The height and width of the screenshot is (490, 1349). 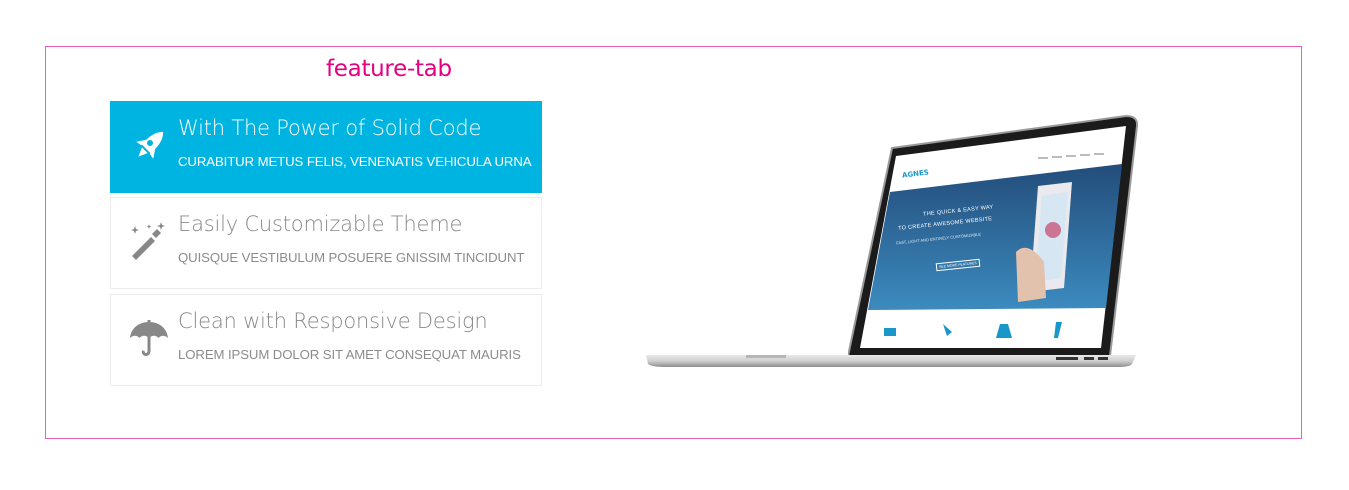 I want to click on frame-label: feature-tab, so click(x=389, y=69).